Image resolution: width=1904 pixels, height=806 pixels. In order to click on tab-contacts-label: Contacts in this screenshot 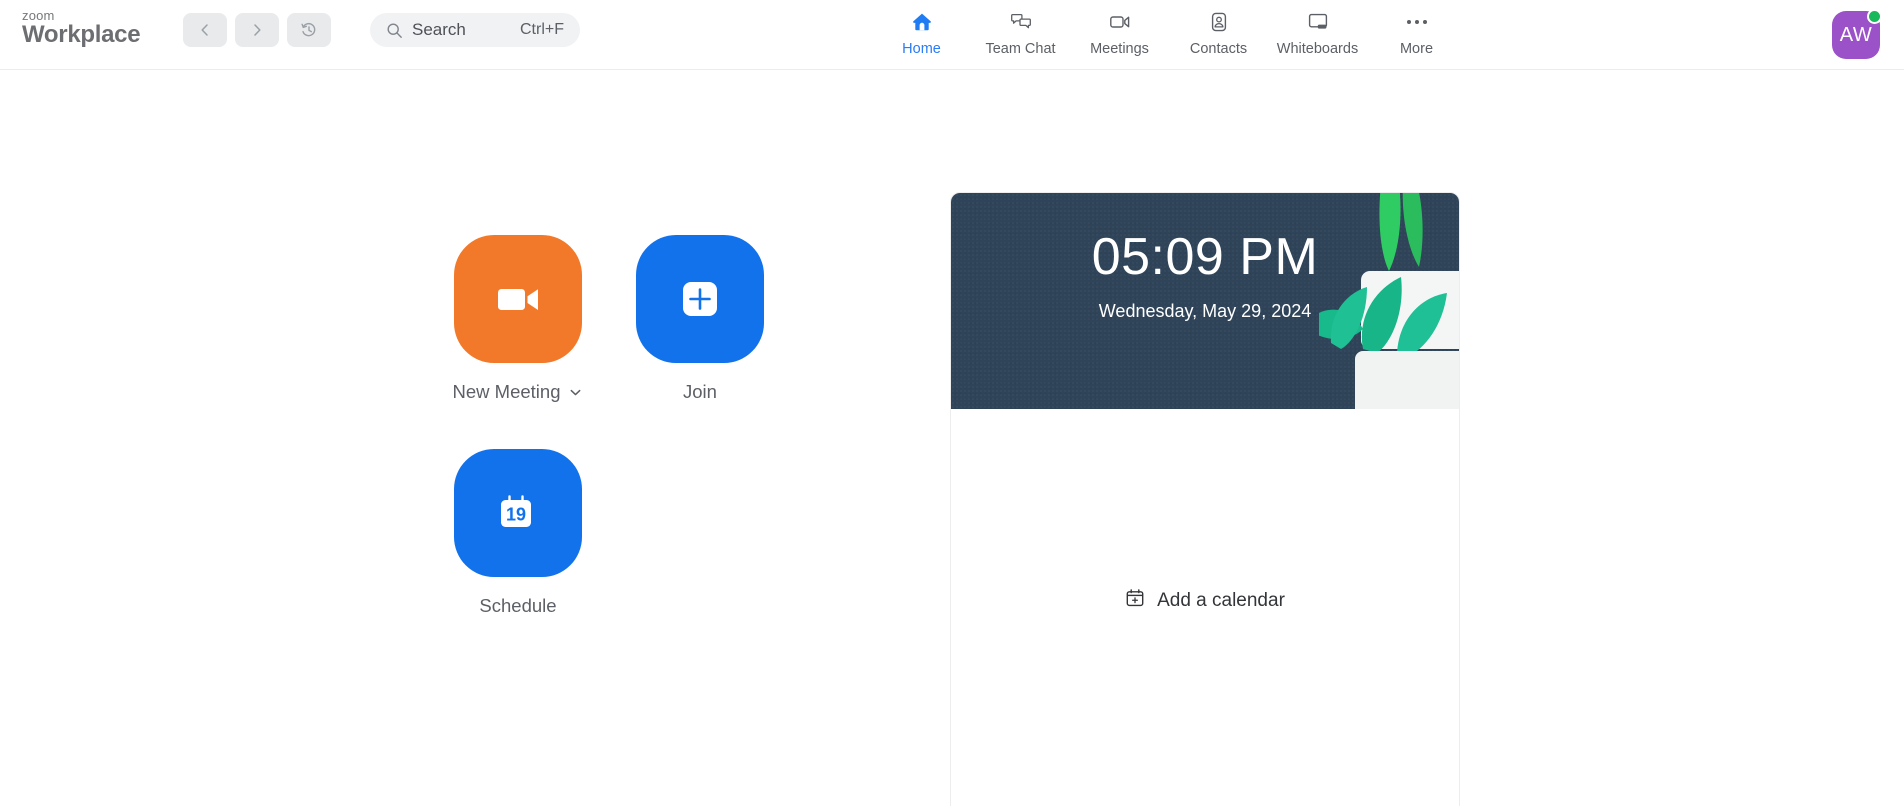, I will do `click(1218, 49)`.